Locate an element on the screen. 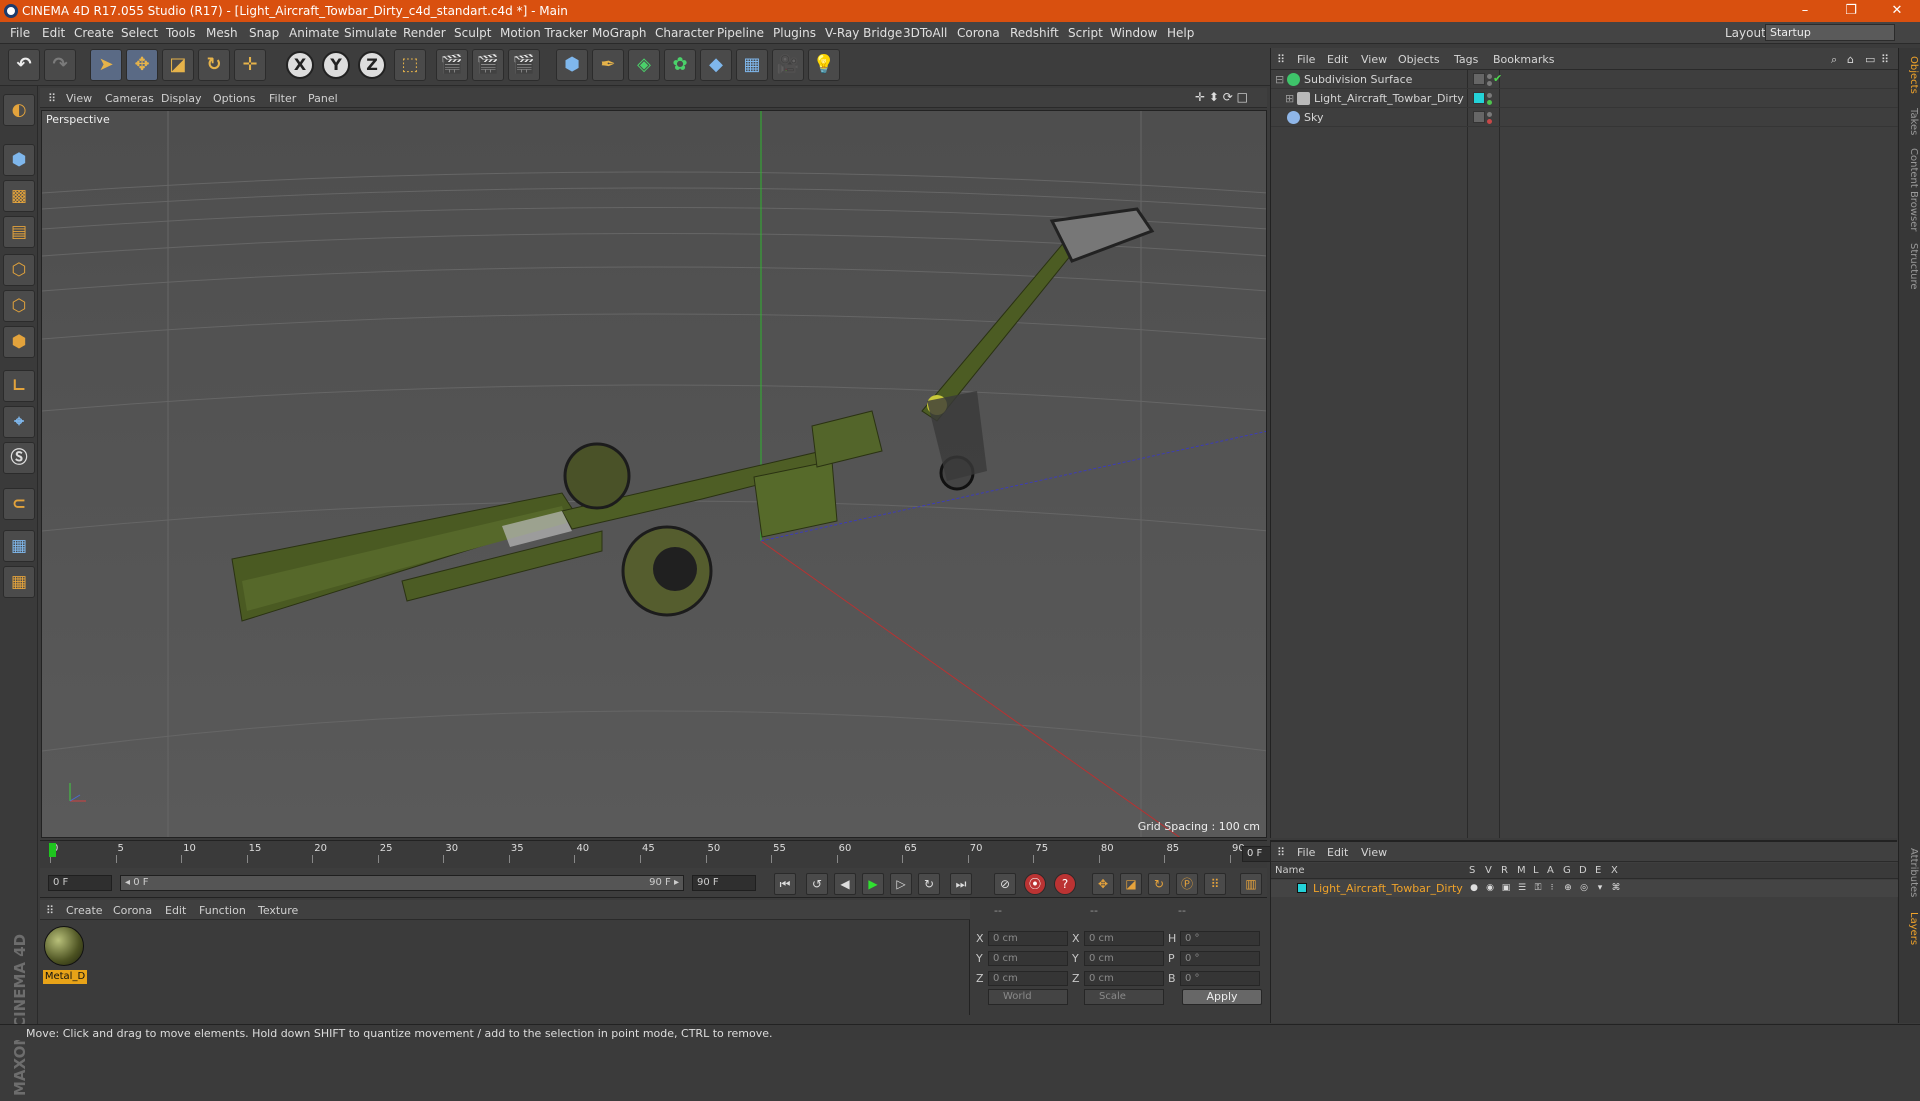  object-name: Subdivision Surface is located at coordinates (1358, 79).